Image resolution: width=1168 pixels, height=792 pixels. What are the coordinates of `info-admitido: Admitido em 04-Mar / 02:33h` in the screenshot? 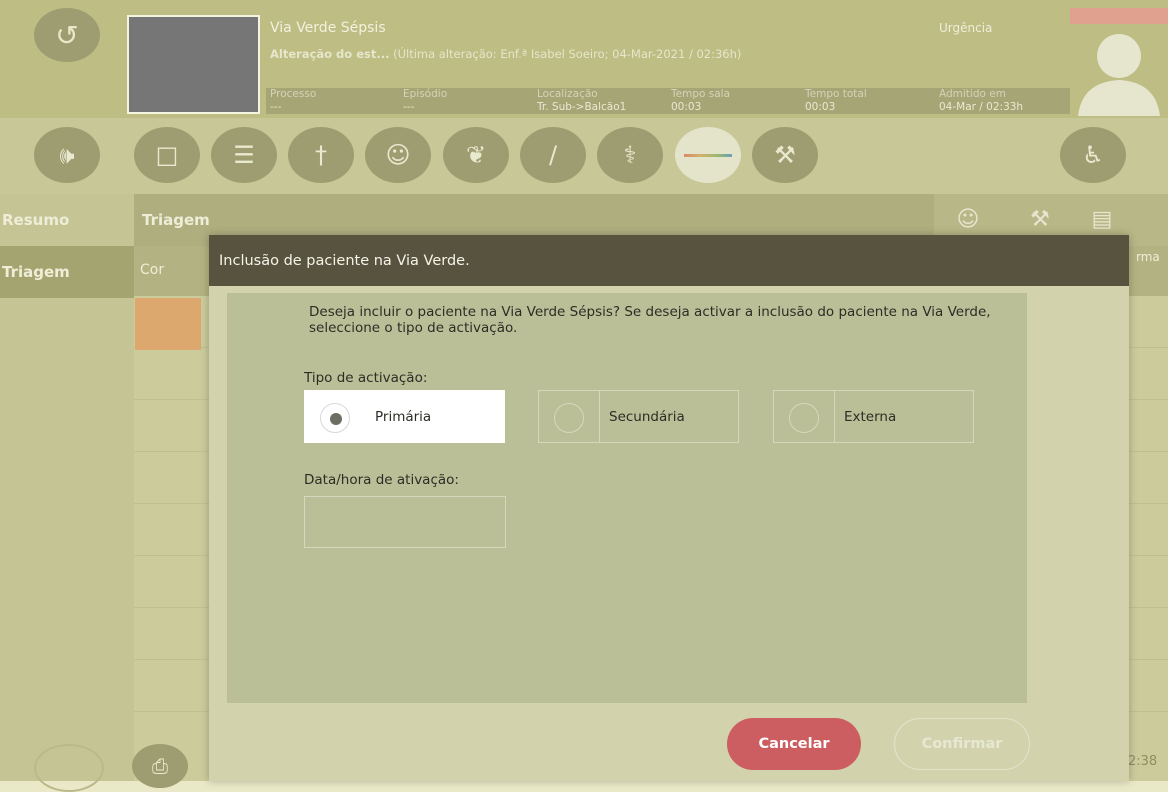 It's located at (981, 100).